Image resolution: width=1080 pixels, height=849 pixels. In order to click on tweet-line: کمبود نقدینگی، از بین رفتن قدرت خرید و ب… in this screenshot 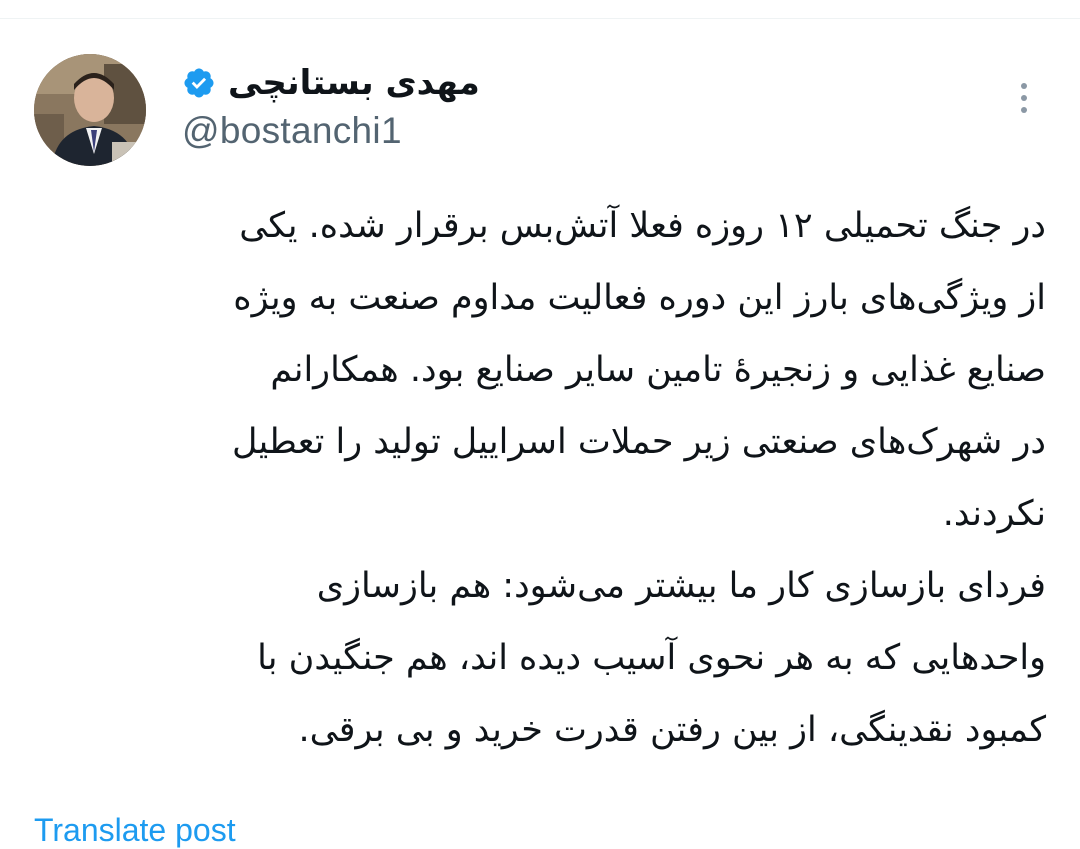, I will do `click(672, 730)`.